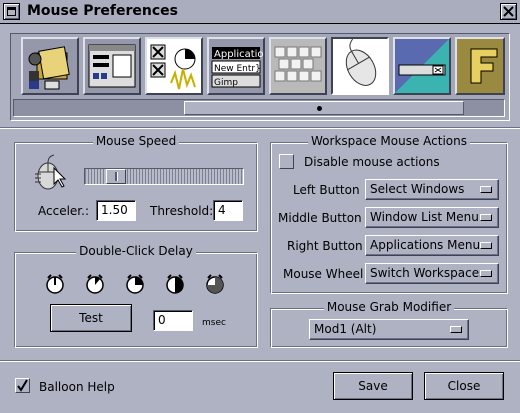  I want to click on middle-button-menu: Window List Menu, so click(432, 217).